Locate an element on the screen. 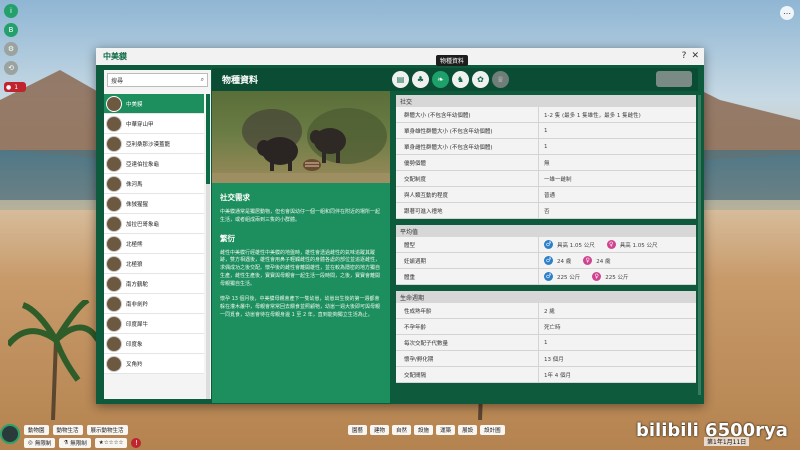 The height and width of the screenshot is (450, 800). species-list-item: 南非劍羚 is located at coordinates (154, 304).